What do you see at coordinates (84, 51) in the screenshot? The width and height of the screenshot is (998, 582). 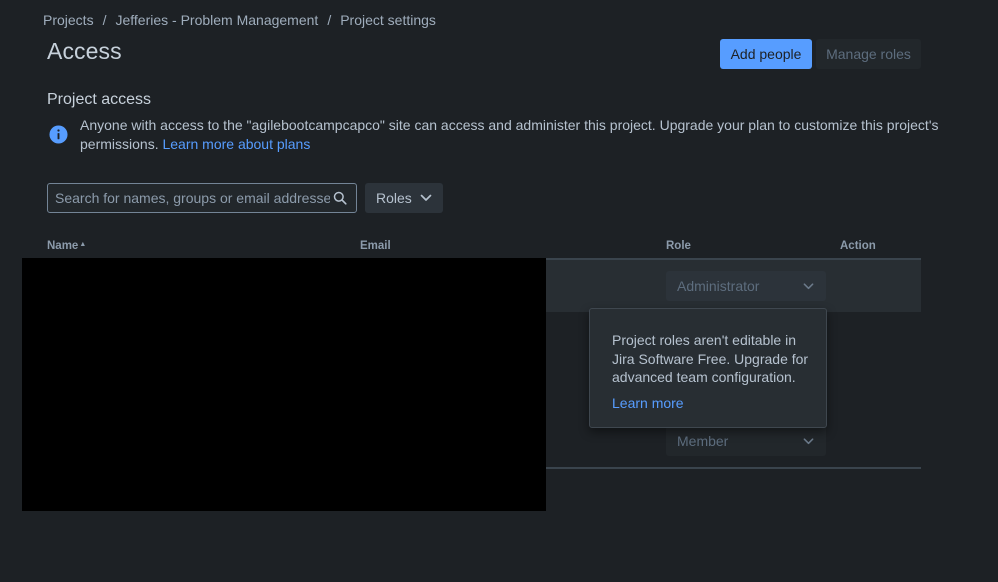 I see `page-title: Access` at bounding box center [84, 51].